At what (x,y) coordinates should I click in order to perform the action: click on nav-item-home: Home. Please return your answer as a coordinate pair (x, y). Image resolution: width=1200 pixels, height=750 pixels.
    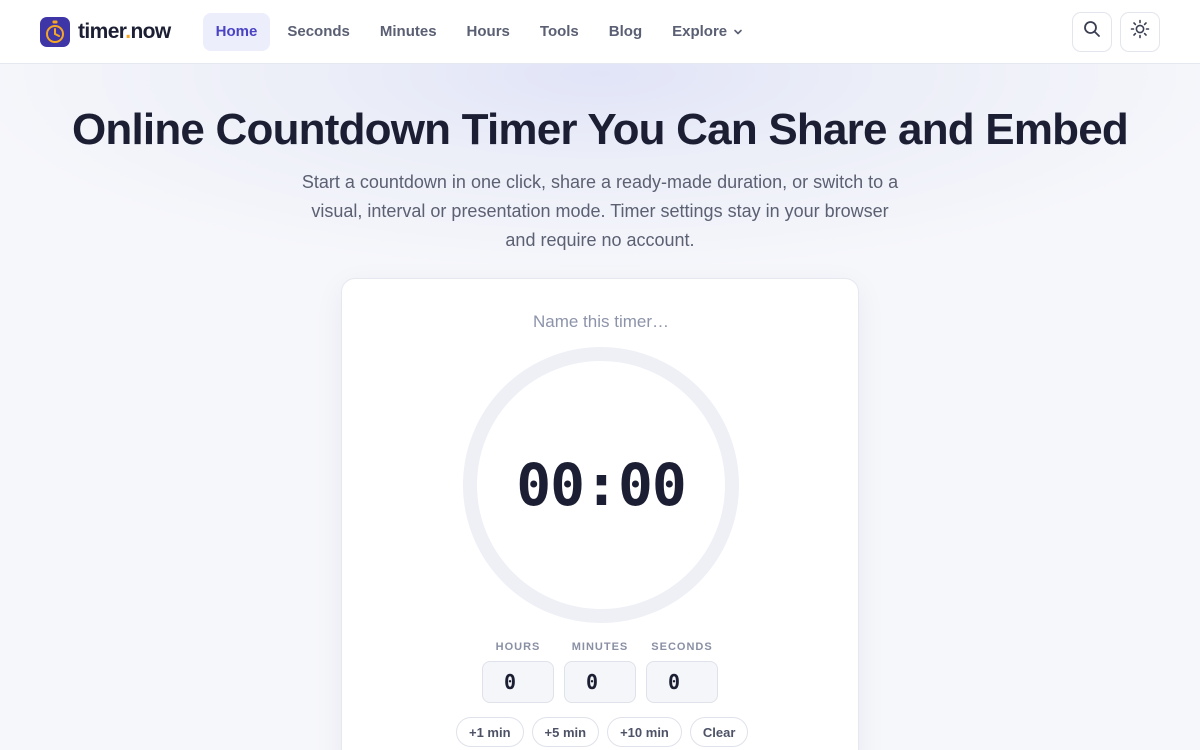
    Looking at the image, I should click on (236, 31).